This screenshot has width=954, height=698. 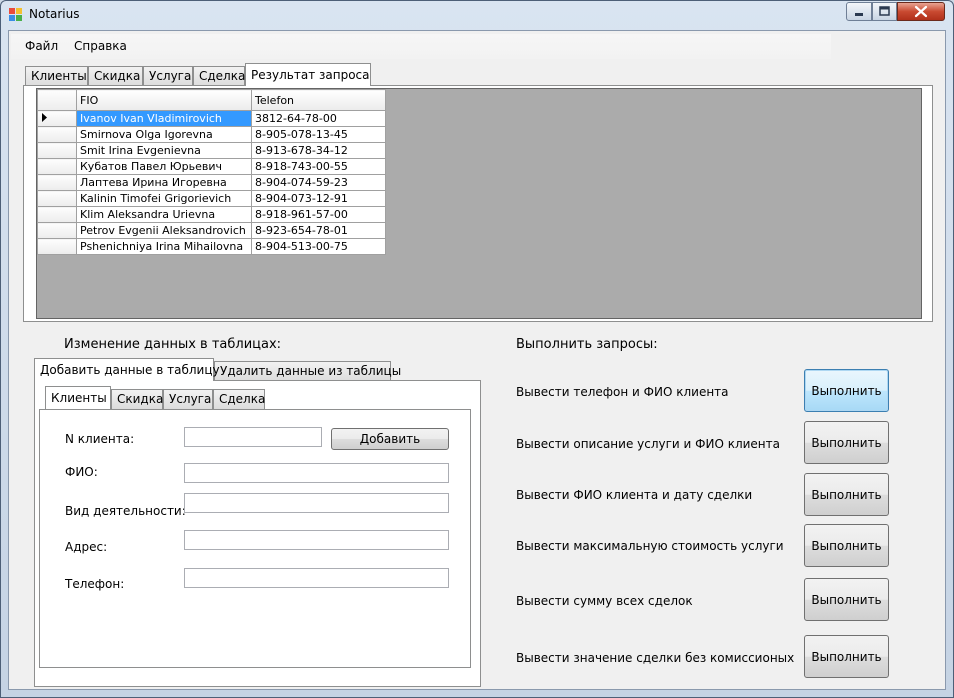 What do you see at coordinates (318, 230) in the screenshot?
I see `cell-telefon: 8-923-654-78-01` at bounding box center [318, 230].